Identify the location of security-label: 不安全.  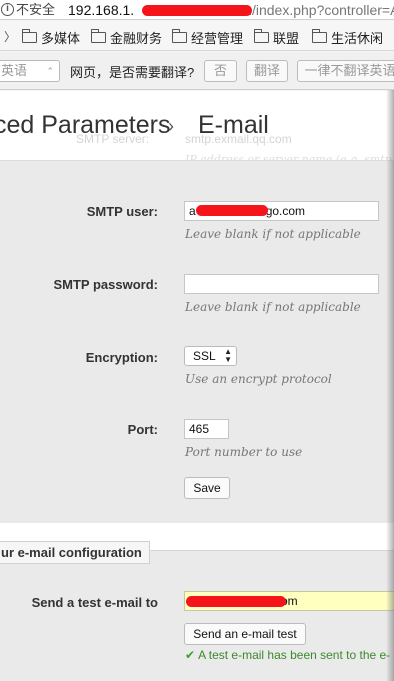
(35, 9).